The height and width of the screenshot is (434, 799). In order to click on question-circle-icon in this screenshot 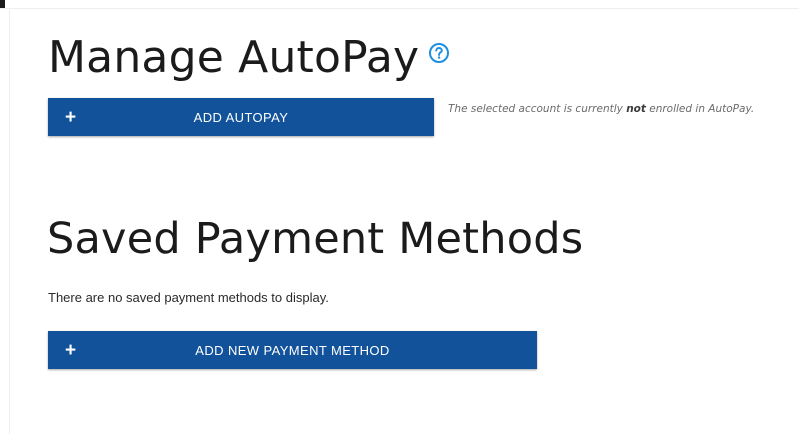, I will do `click(439, 53)`.